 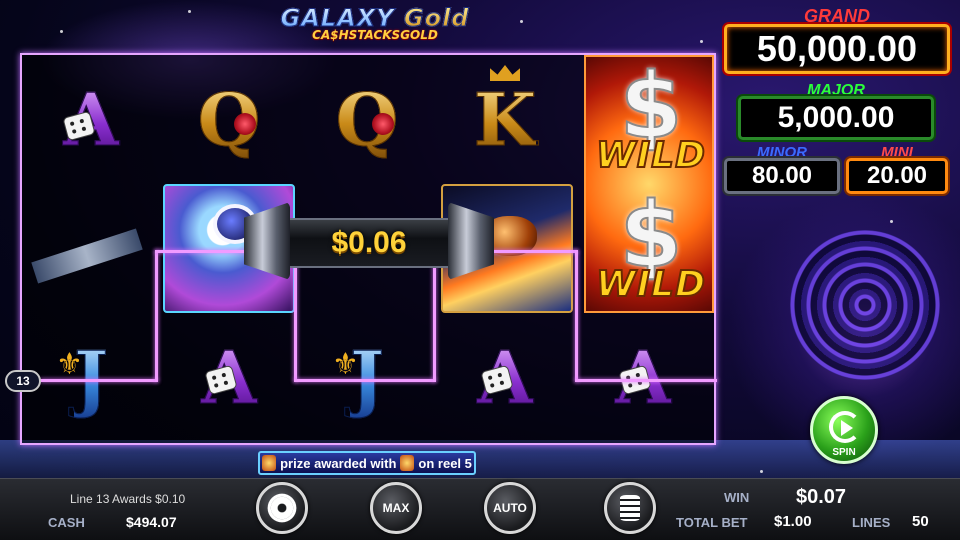 What do you see at coordinates (375, 28) in the screenshot?
I see `game-logo: GALAXY Gold CA$HSTACKSGOLD` at bounding box center [375, 28].